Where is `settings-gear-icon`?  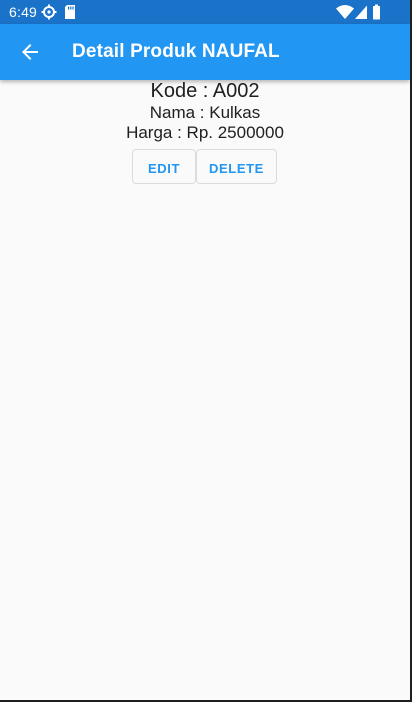
settings-gear-icon is located at coordinates (49, 12).